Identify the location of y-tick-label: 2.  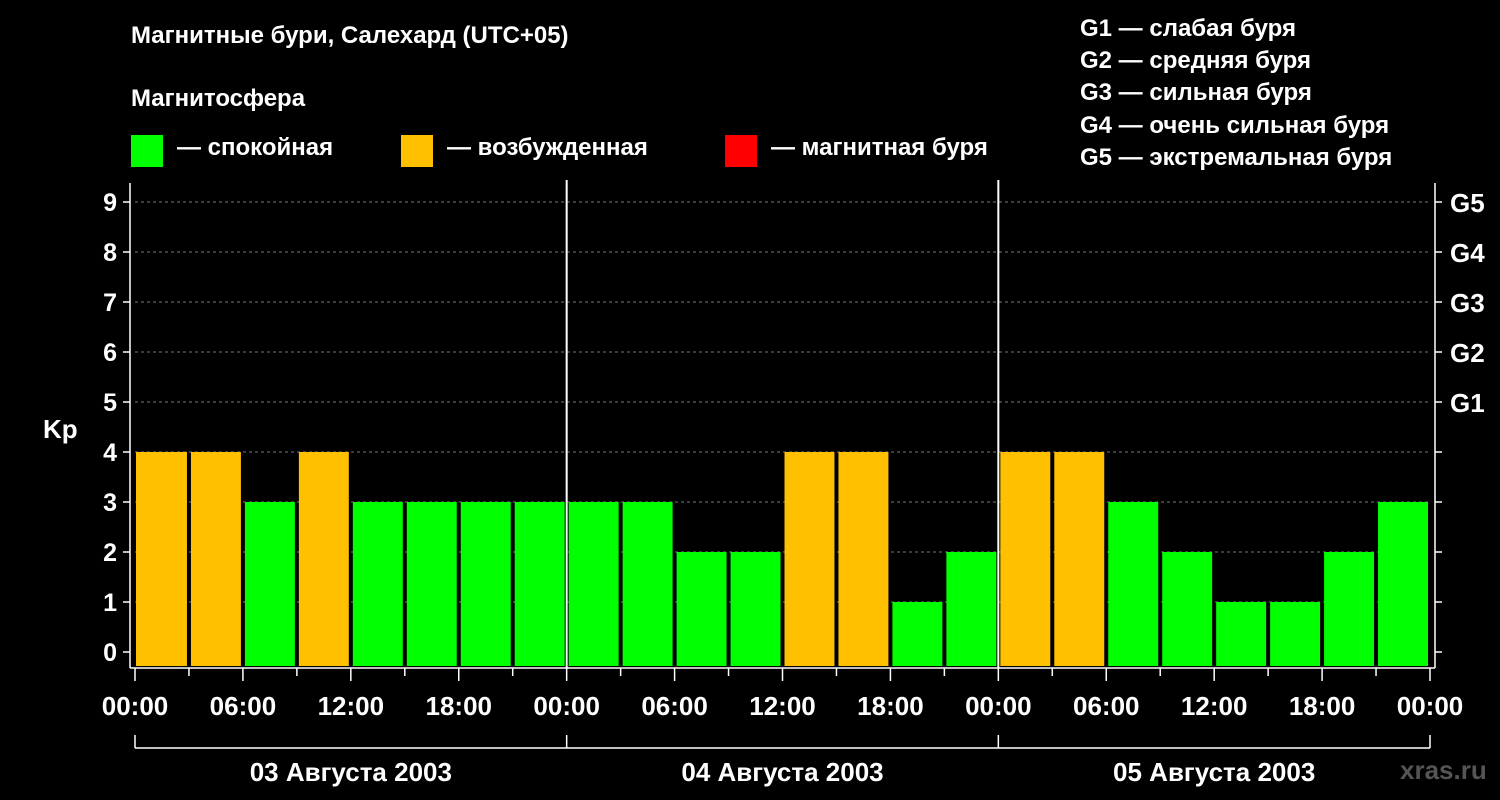
(110, 553).